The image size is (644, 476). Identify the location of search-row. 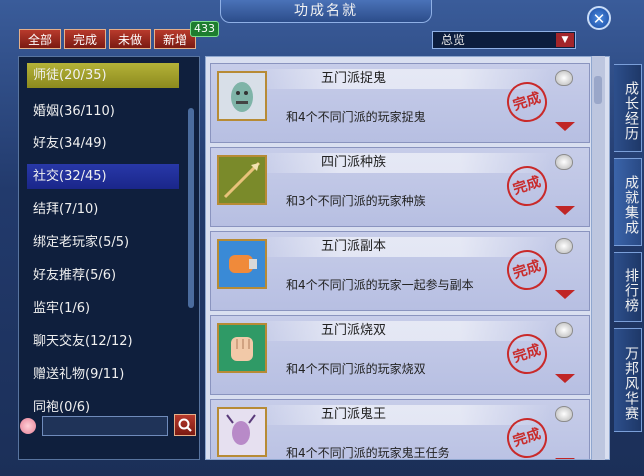
(109, 426).